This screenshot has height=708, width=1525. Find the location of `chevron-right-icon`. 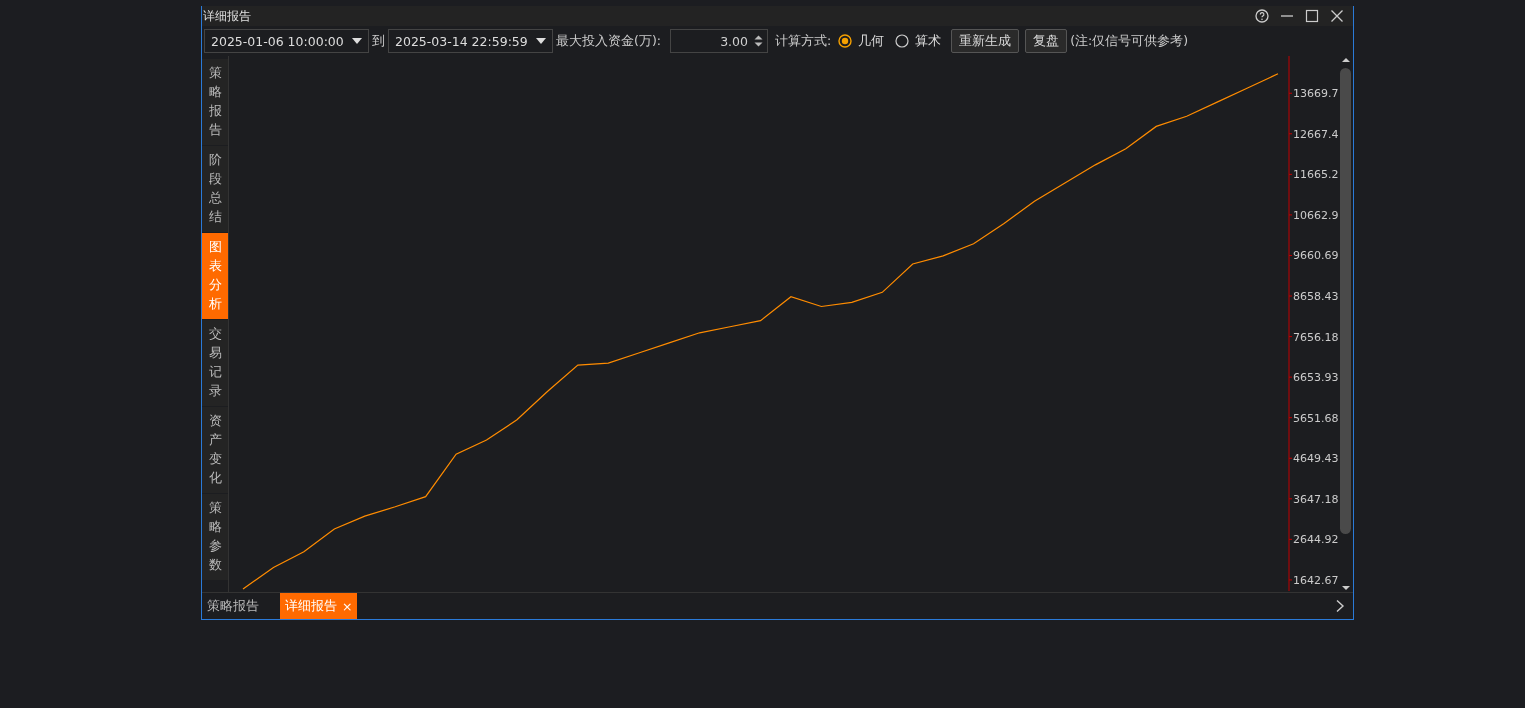

chevron-right-icon is located at coordinates (1340, 606).